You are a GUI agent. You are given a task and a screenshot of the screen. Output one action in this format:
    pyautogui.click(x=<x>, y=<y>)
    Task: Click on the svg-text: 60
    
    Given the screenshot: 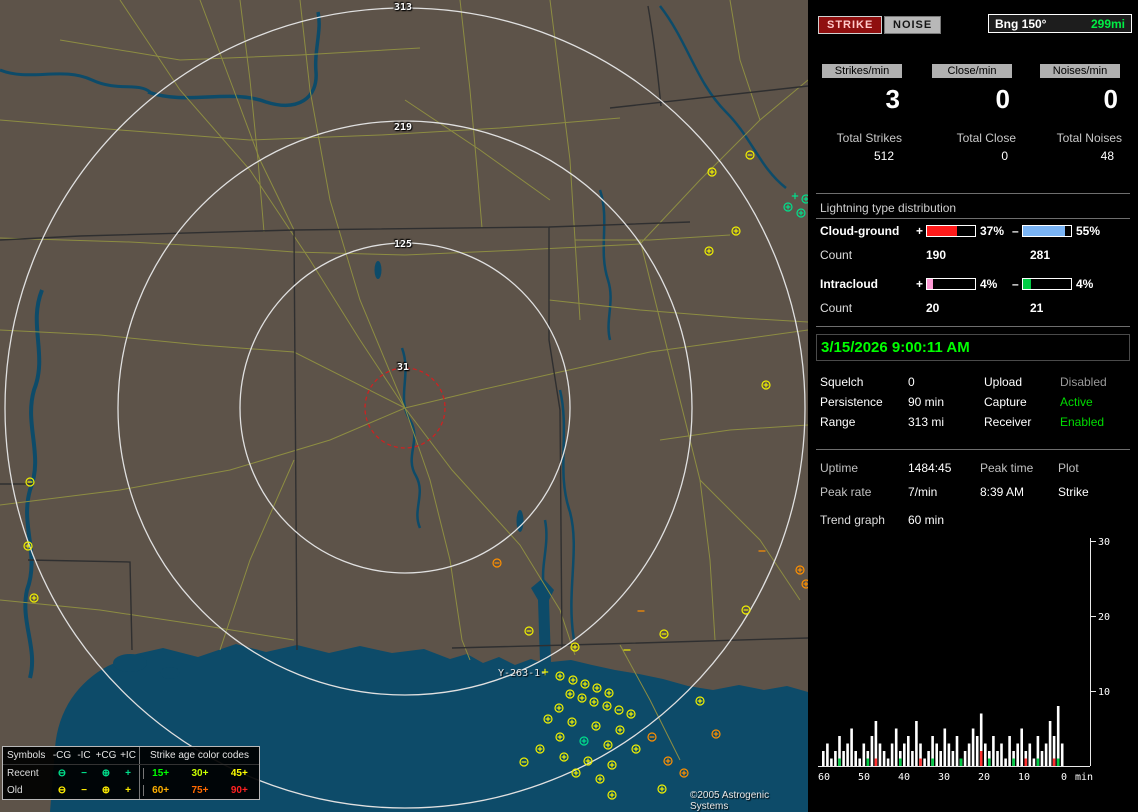 What is the action you would take?
    pyautogui.click(x=824, y=777)
    